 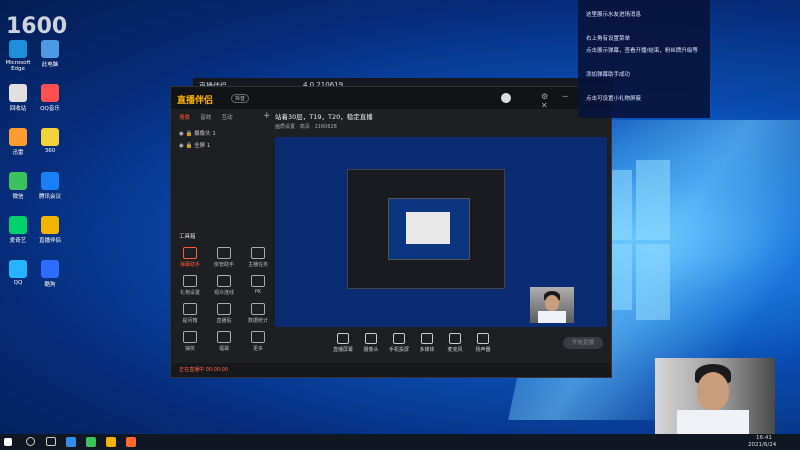 I want to click on desktop-icon-label: 360, so click(x=50, y=151).